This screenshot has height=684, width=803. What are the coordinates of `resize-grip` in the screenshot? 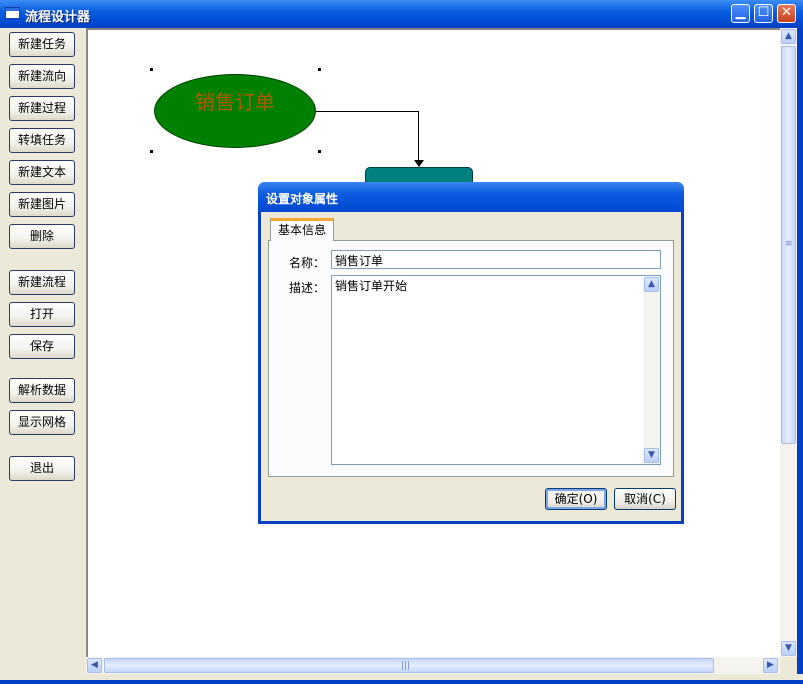 It's located at (788, 665).